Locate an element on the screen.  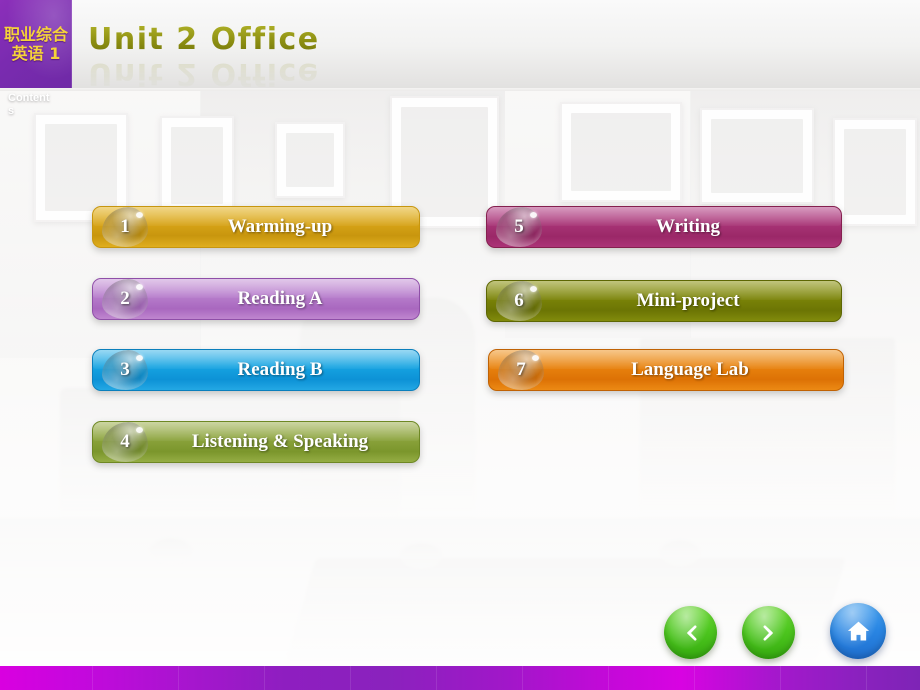
menu-item-reading-b: 3 Reading B is located at coordinates (256, 370).